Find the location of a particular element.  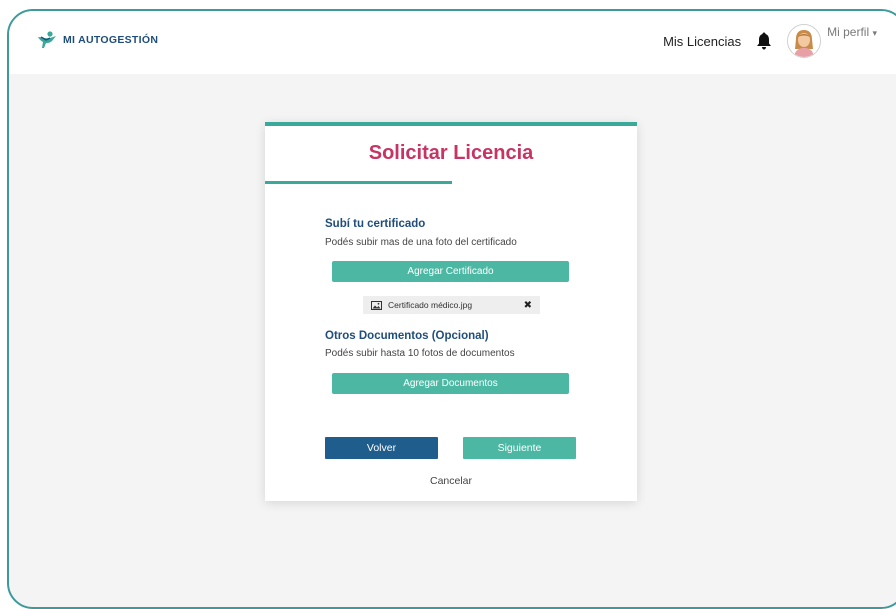

brand-name: MI AUTOGESTIÓN is located at coordinates (111, 40).